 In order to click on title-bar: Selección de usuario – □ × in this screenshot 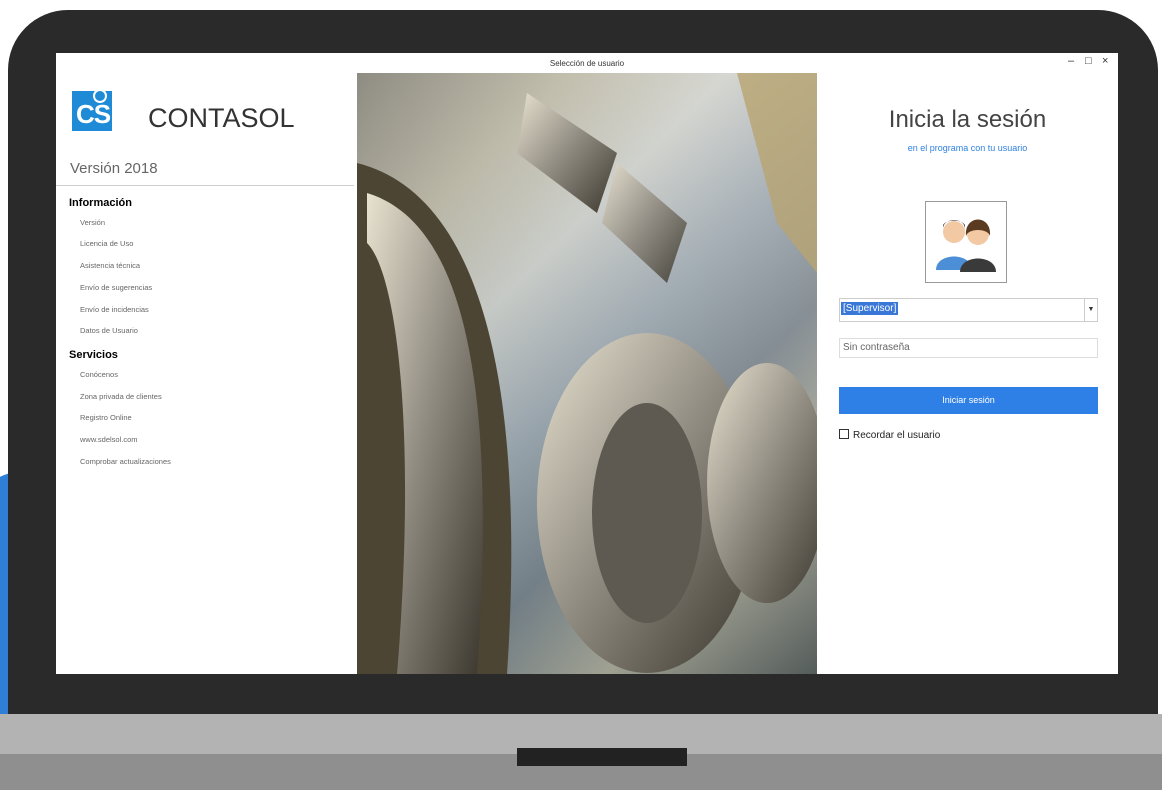, I will do `click(587, 63)`.